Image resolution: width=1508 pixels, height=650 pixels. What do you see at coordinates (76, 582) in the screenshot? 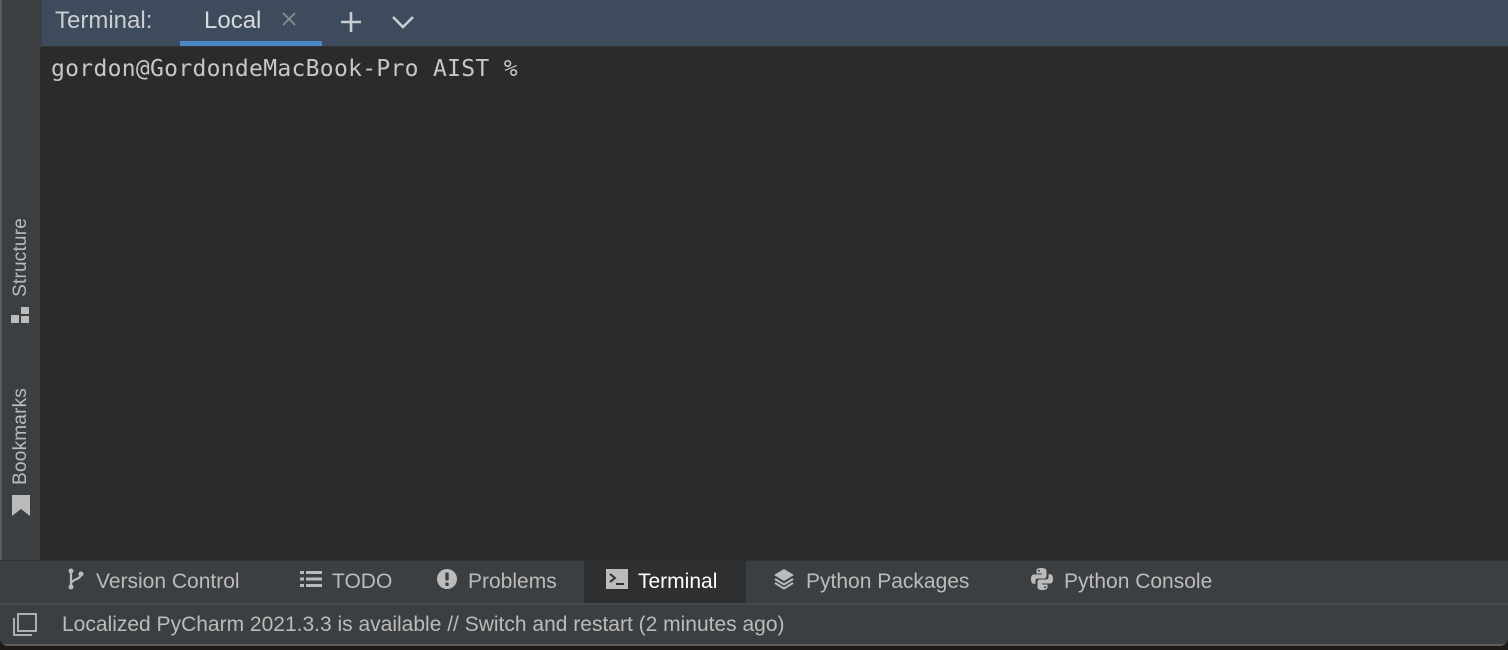
I see `git-branch-icon` at bounding box center [76, 582].